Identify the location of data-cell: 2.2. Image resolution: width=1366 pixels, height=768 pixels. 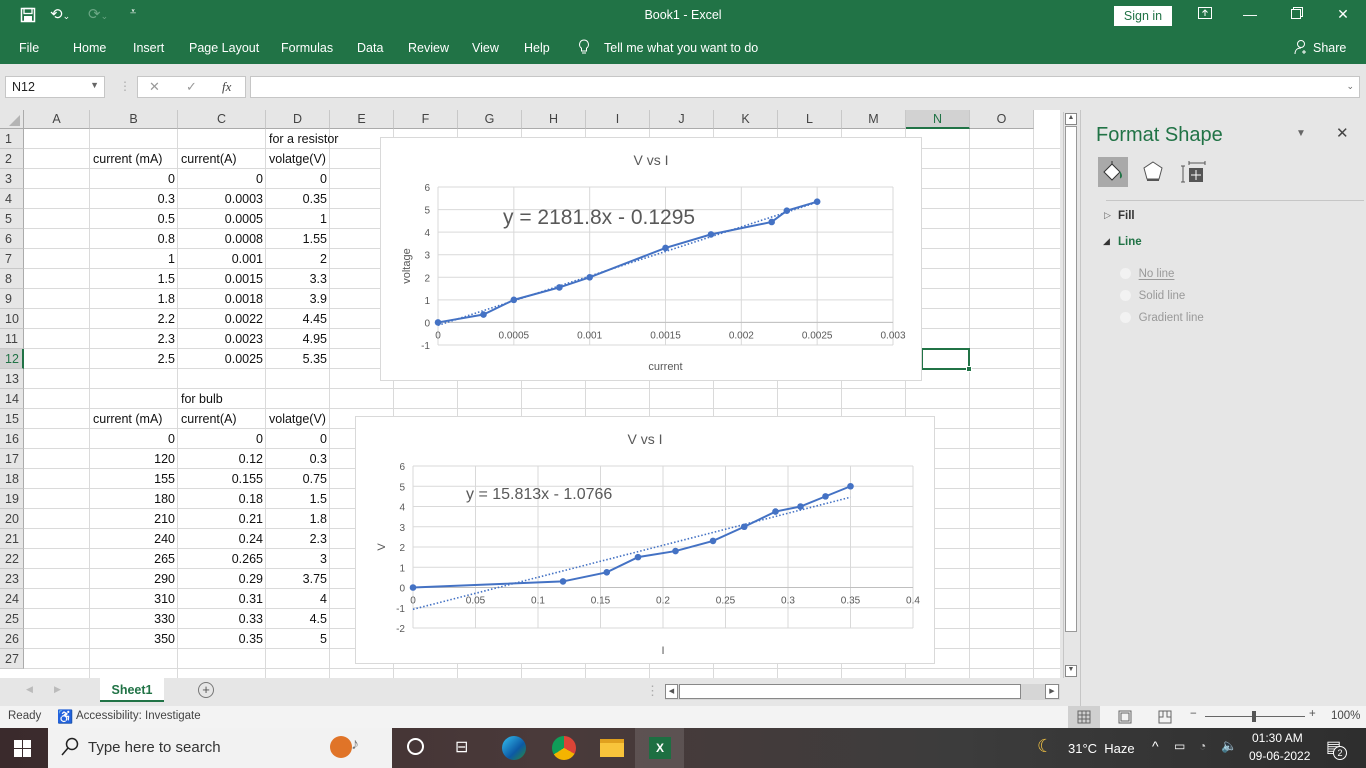
(134, 319).